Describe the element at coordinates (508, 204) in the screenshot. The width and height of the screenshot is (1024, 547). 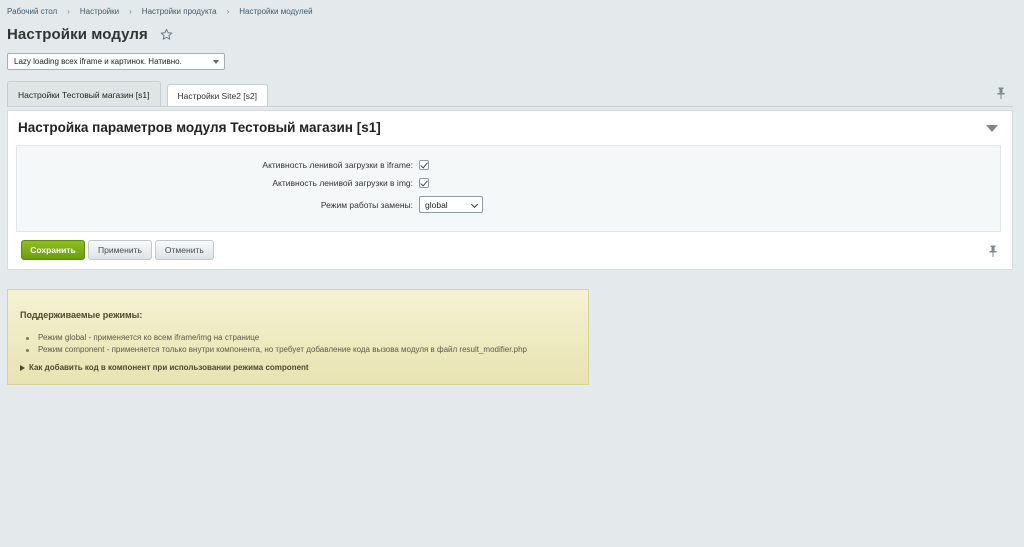
I see `field-row-mode: Режим работы замены: global` at that location.